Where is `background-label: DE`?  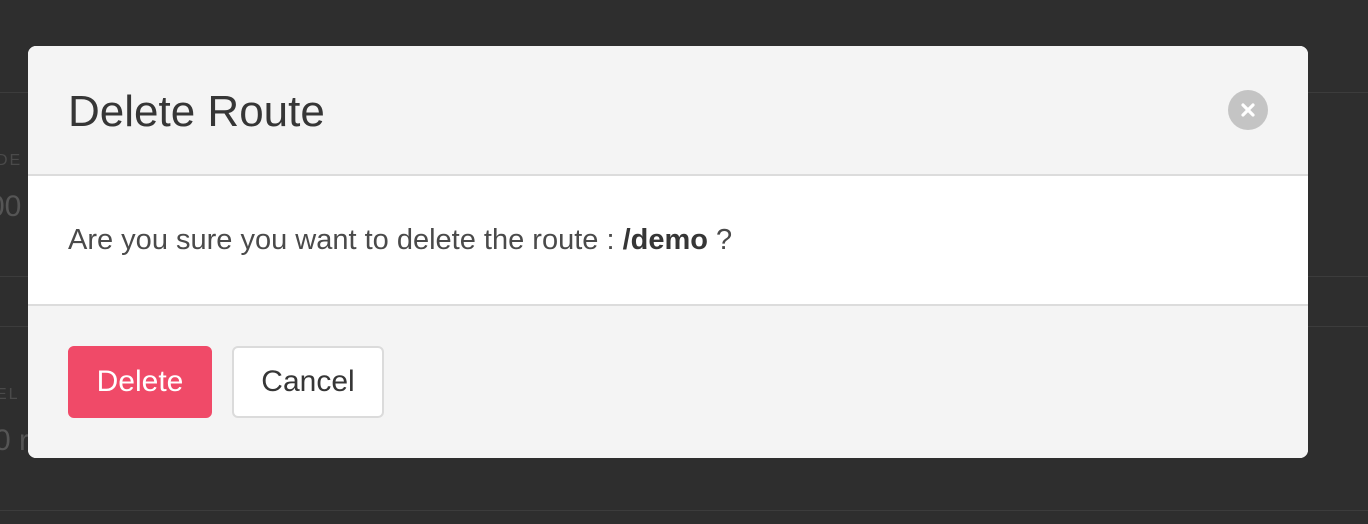
background-label: DE is located at coordinates (11, 160).